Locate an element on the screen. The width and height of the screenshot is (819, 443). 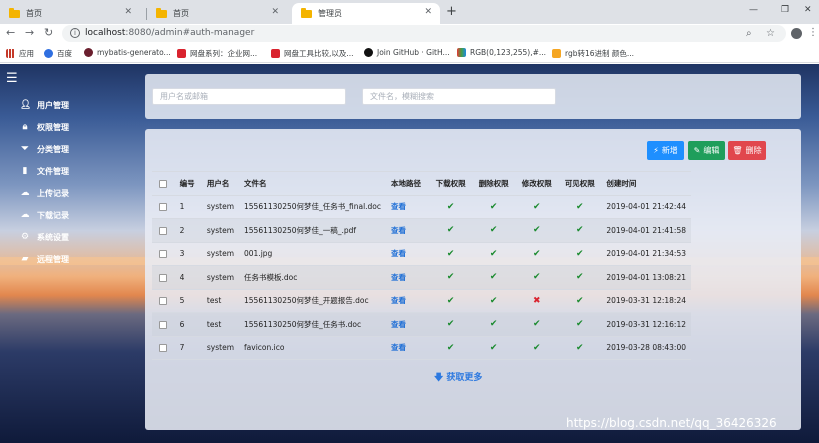
sidebar-item-files: ▮ 文件管理 is located at coordinates (44, 171).